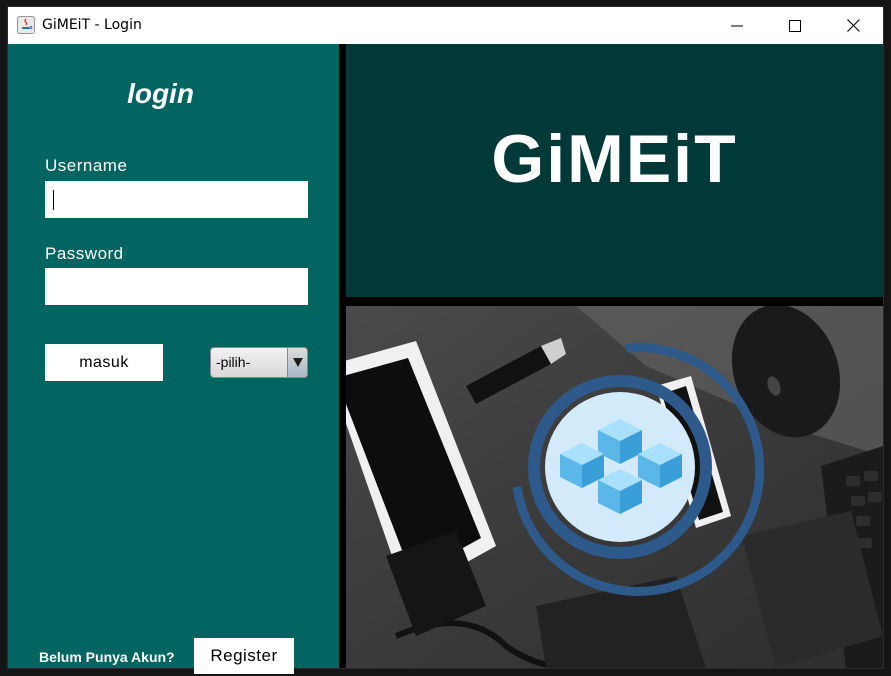 The width and height of the screenshot is (891, 676). What do you see at coordinates (84, 253) in the screenshot?
I see `password-label: Password` at bounding box center [84, 253].